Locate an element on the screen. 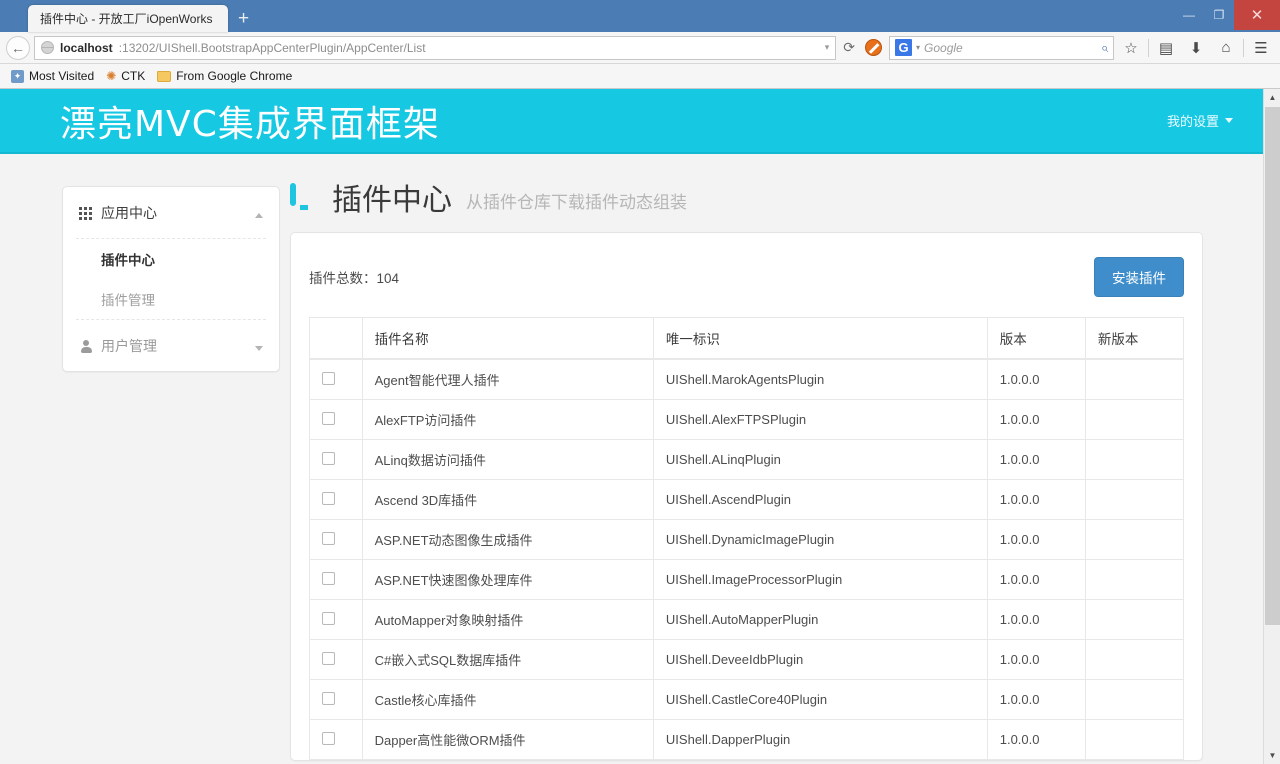 This screenshot has width=1280, height=764. browser-tab: 插件中心 - 开放工厂iOpenWorks is located at coordinates (128, 18).